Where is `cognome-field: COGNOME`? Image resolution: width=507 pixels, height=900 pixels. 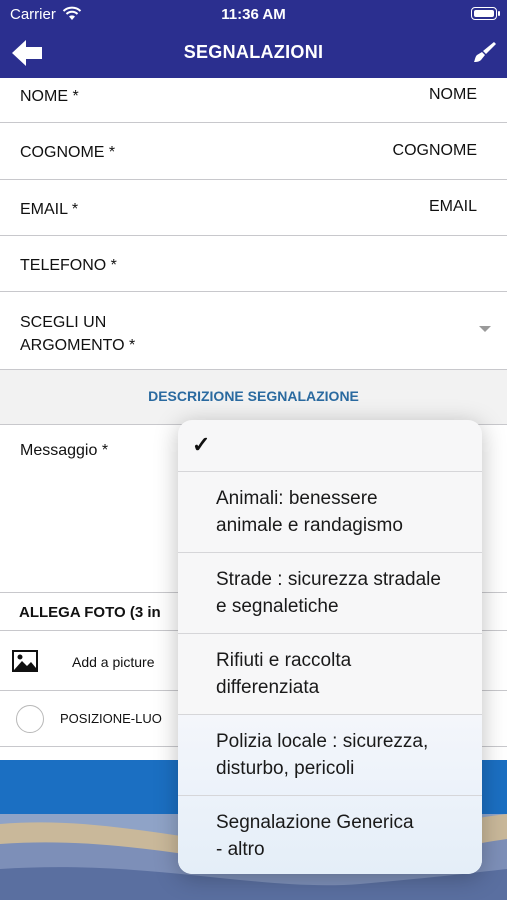
cognome-field: COGNOME is located at coordinates (435, 151).